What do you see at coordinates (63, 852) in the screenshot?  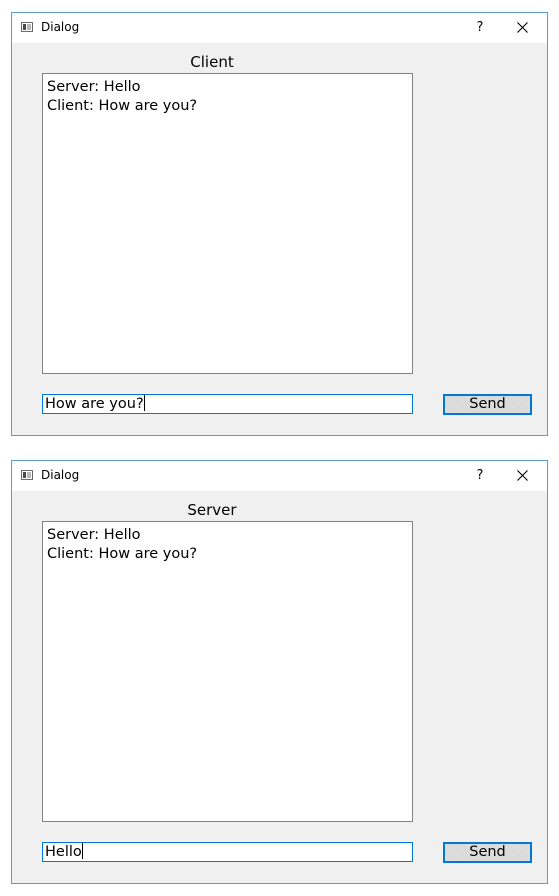 I see `message-input-value: Hello` at bounding box center [63, 852].